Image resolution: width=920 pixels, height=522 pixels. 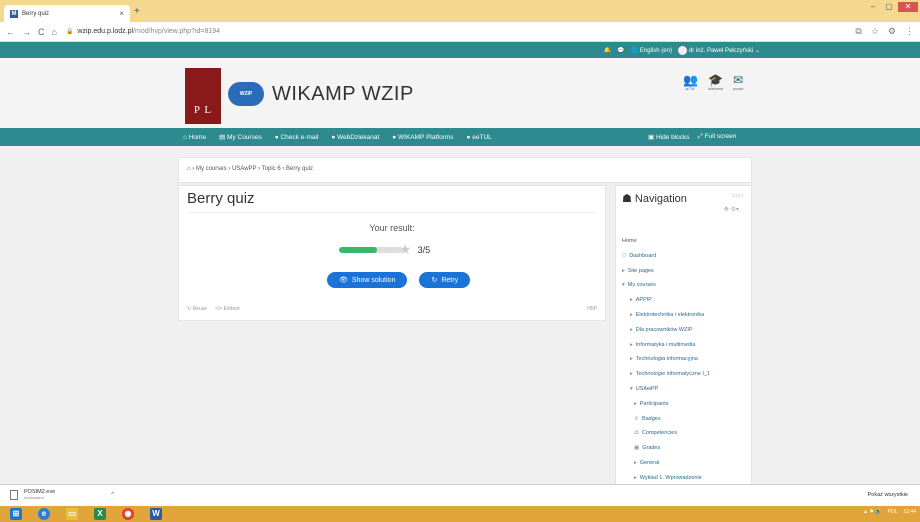 What do you see at coordinates (718, 50) in the screenshot?
I see `user-menu: dr inż. Paweł Pełczyński ⌄` at bounding box center [718, 50].